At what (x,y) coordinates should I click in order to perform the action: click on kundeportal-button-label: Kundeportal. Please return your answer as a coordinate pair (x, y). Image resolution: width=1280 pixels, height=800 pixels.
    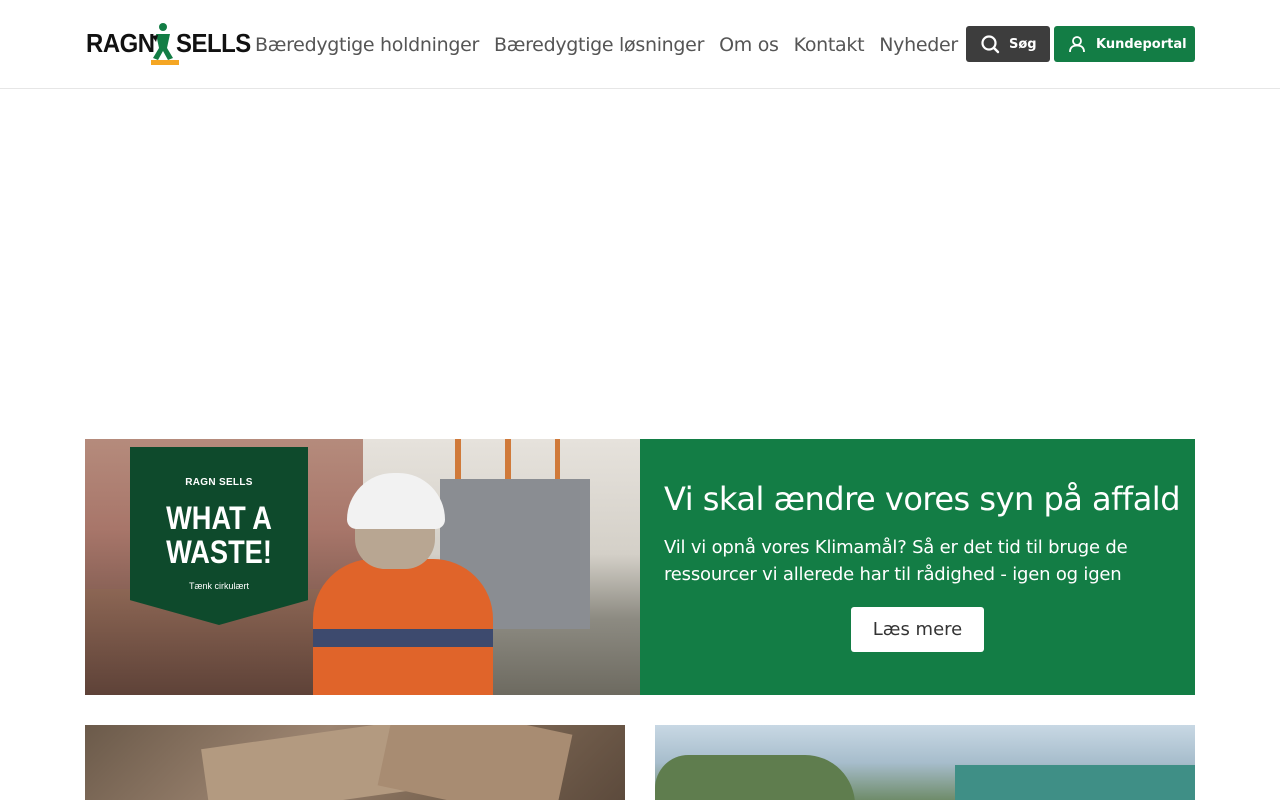
    Looking at the image, I should click on (1141, 44).